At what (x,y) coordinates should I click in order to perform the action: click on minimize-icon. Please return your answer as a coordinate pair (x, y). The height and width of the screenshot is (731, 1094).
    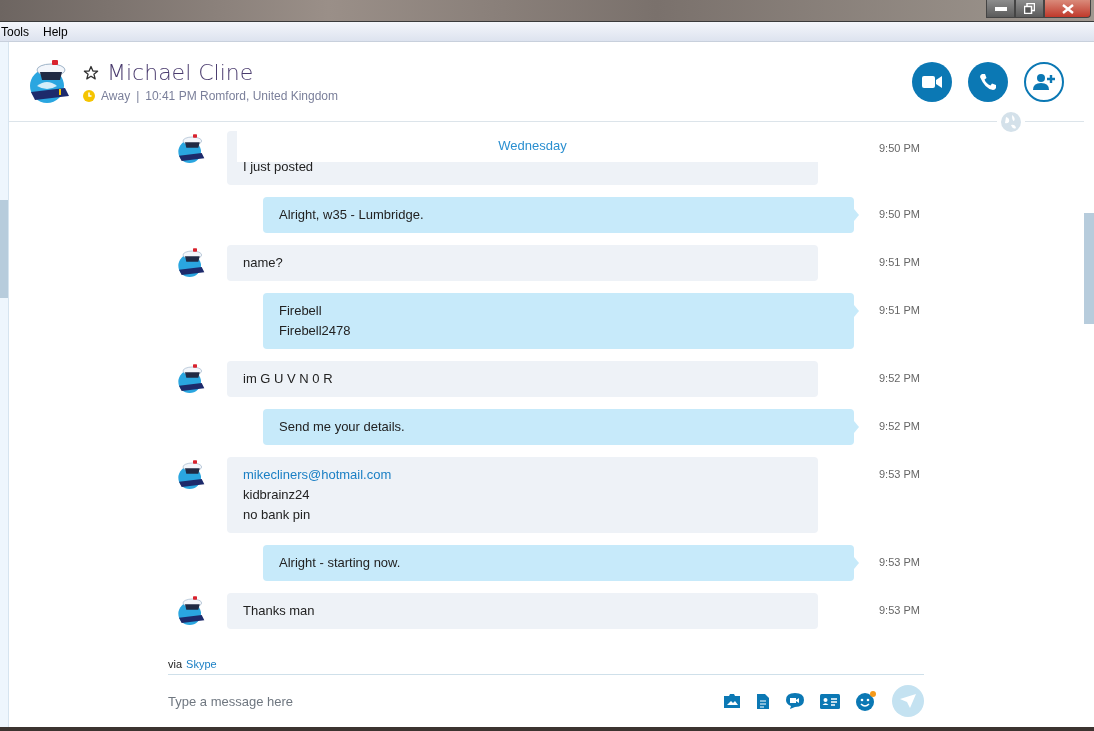
    Looking at the image, I should click on (1000, 8).